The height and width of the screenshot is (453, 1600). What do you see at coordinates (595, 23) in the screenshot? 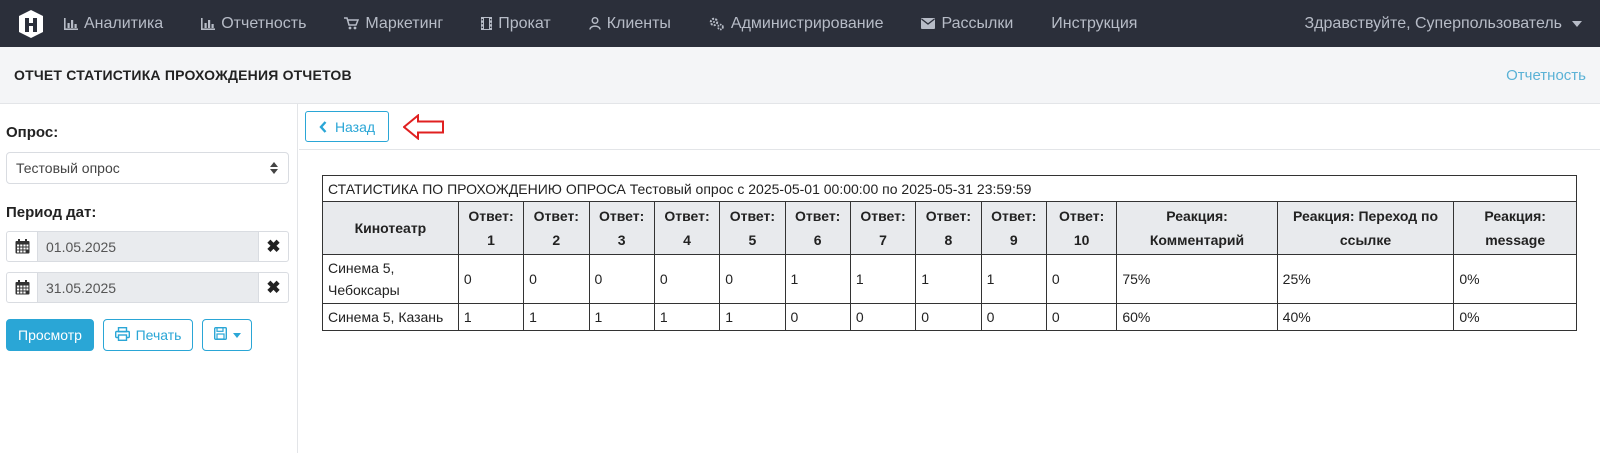
I see `user-icon` at bounding box center [595, 23].